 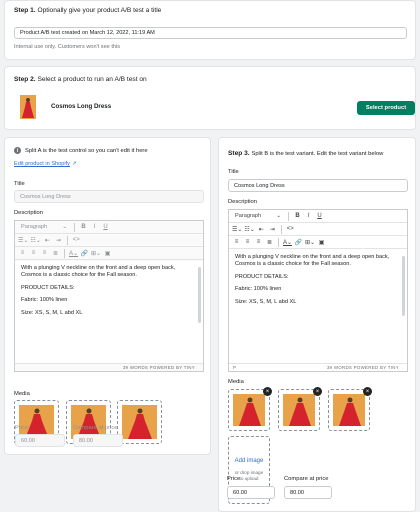 What do you see at coordinates (81, 106) in the screenshot?
I see `selected-product-name: Cosmos Long Dress` at bounding box center [81, 106].